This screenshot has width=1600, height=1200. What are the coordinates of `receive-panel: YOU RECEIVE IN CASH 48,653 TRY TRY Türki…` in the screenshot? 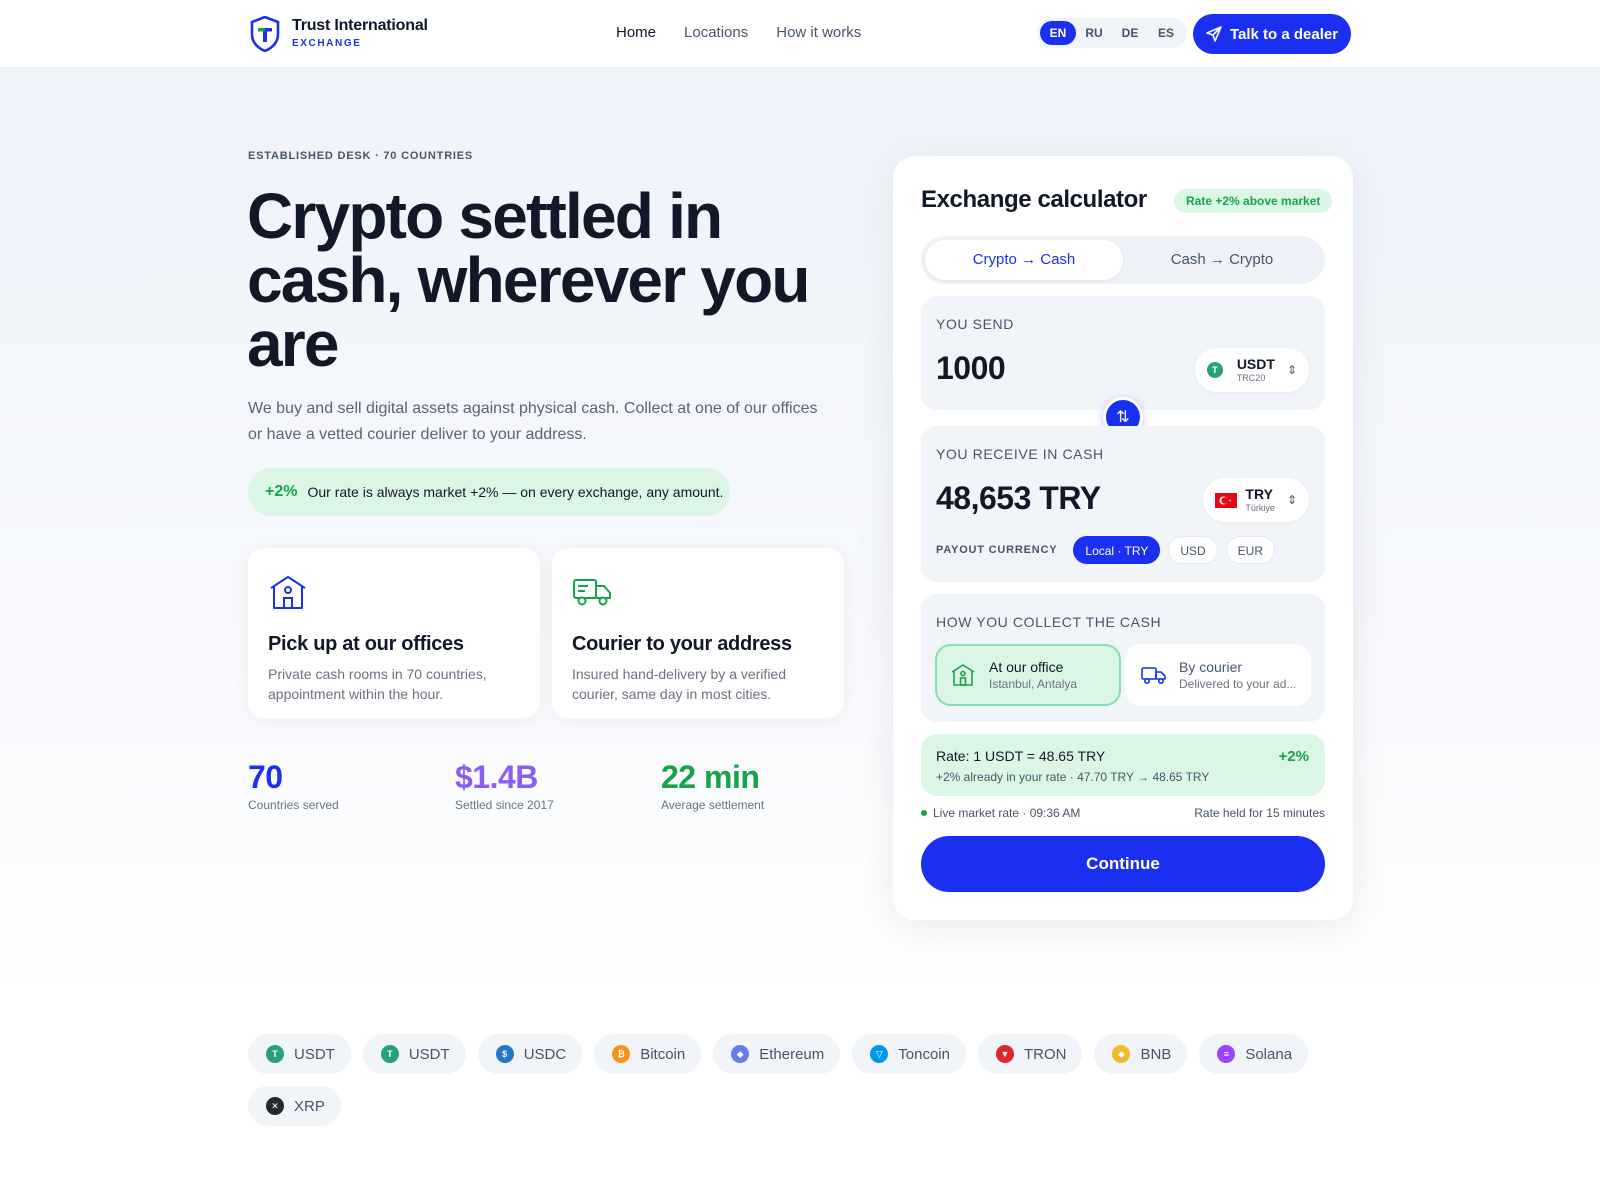 It's located at (1123, 504).